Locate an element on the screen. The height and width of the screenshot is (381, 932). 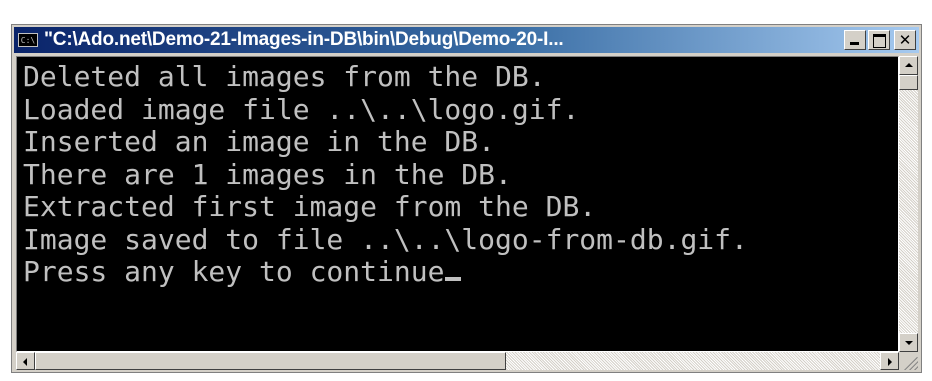
arrow-right-icon is located at coordinates (890, 362).